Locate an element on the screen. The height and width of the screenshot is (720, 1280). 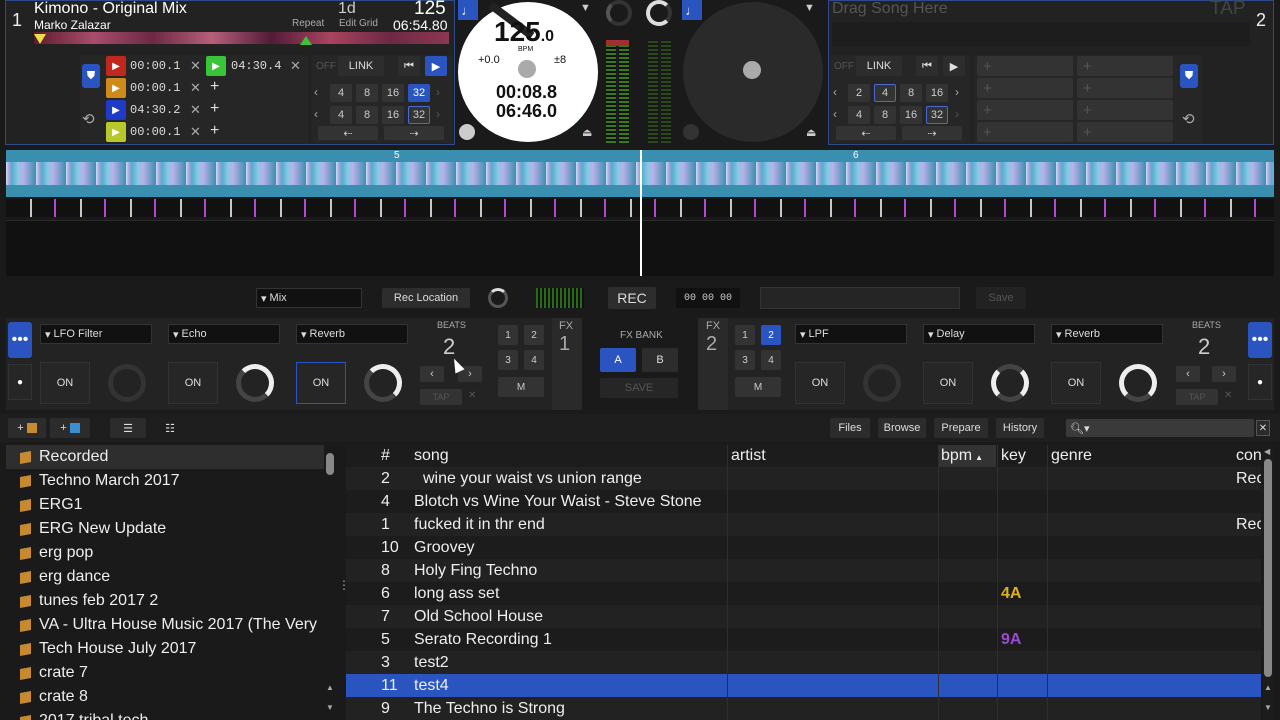
fx-1-assign-4: 4 is located at coordinates (534, 360).